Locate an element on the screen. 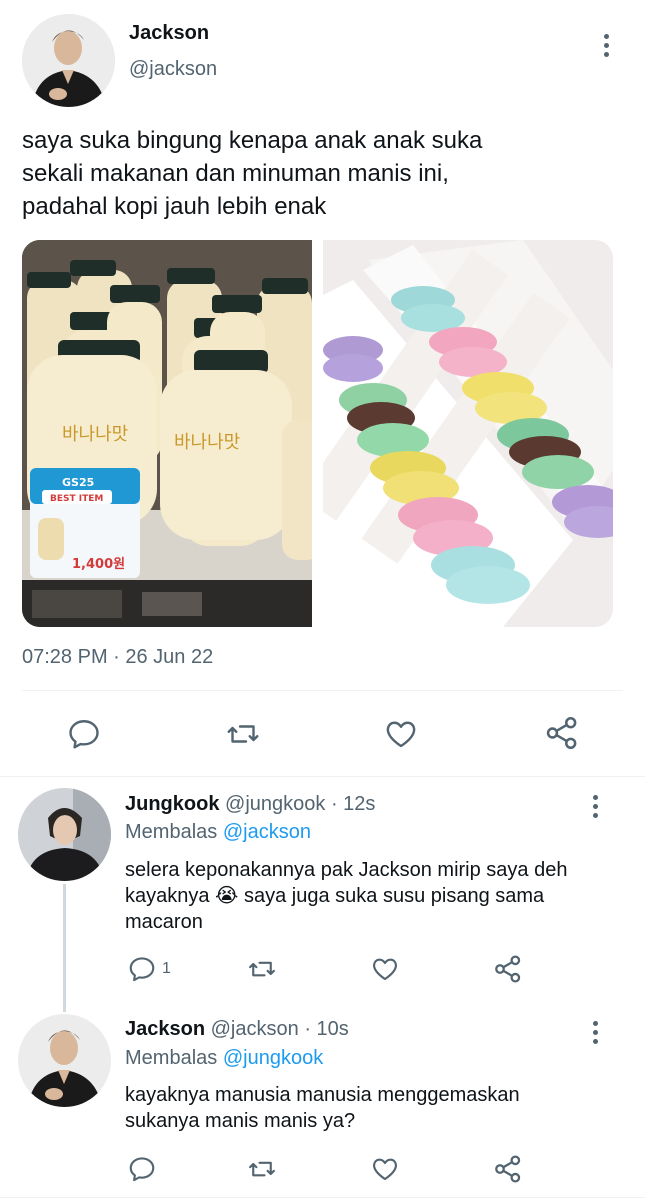  reply-text-line: sukanya manis manis ya? is located at coordinates (240, 1121).